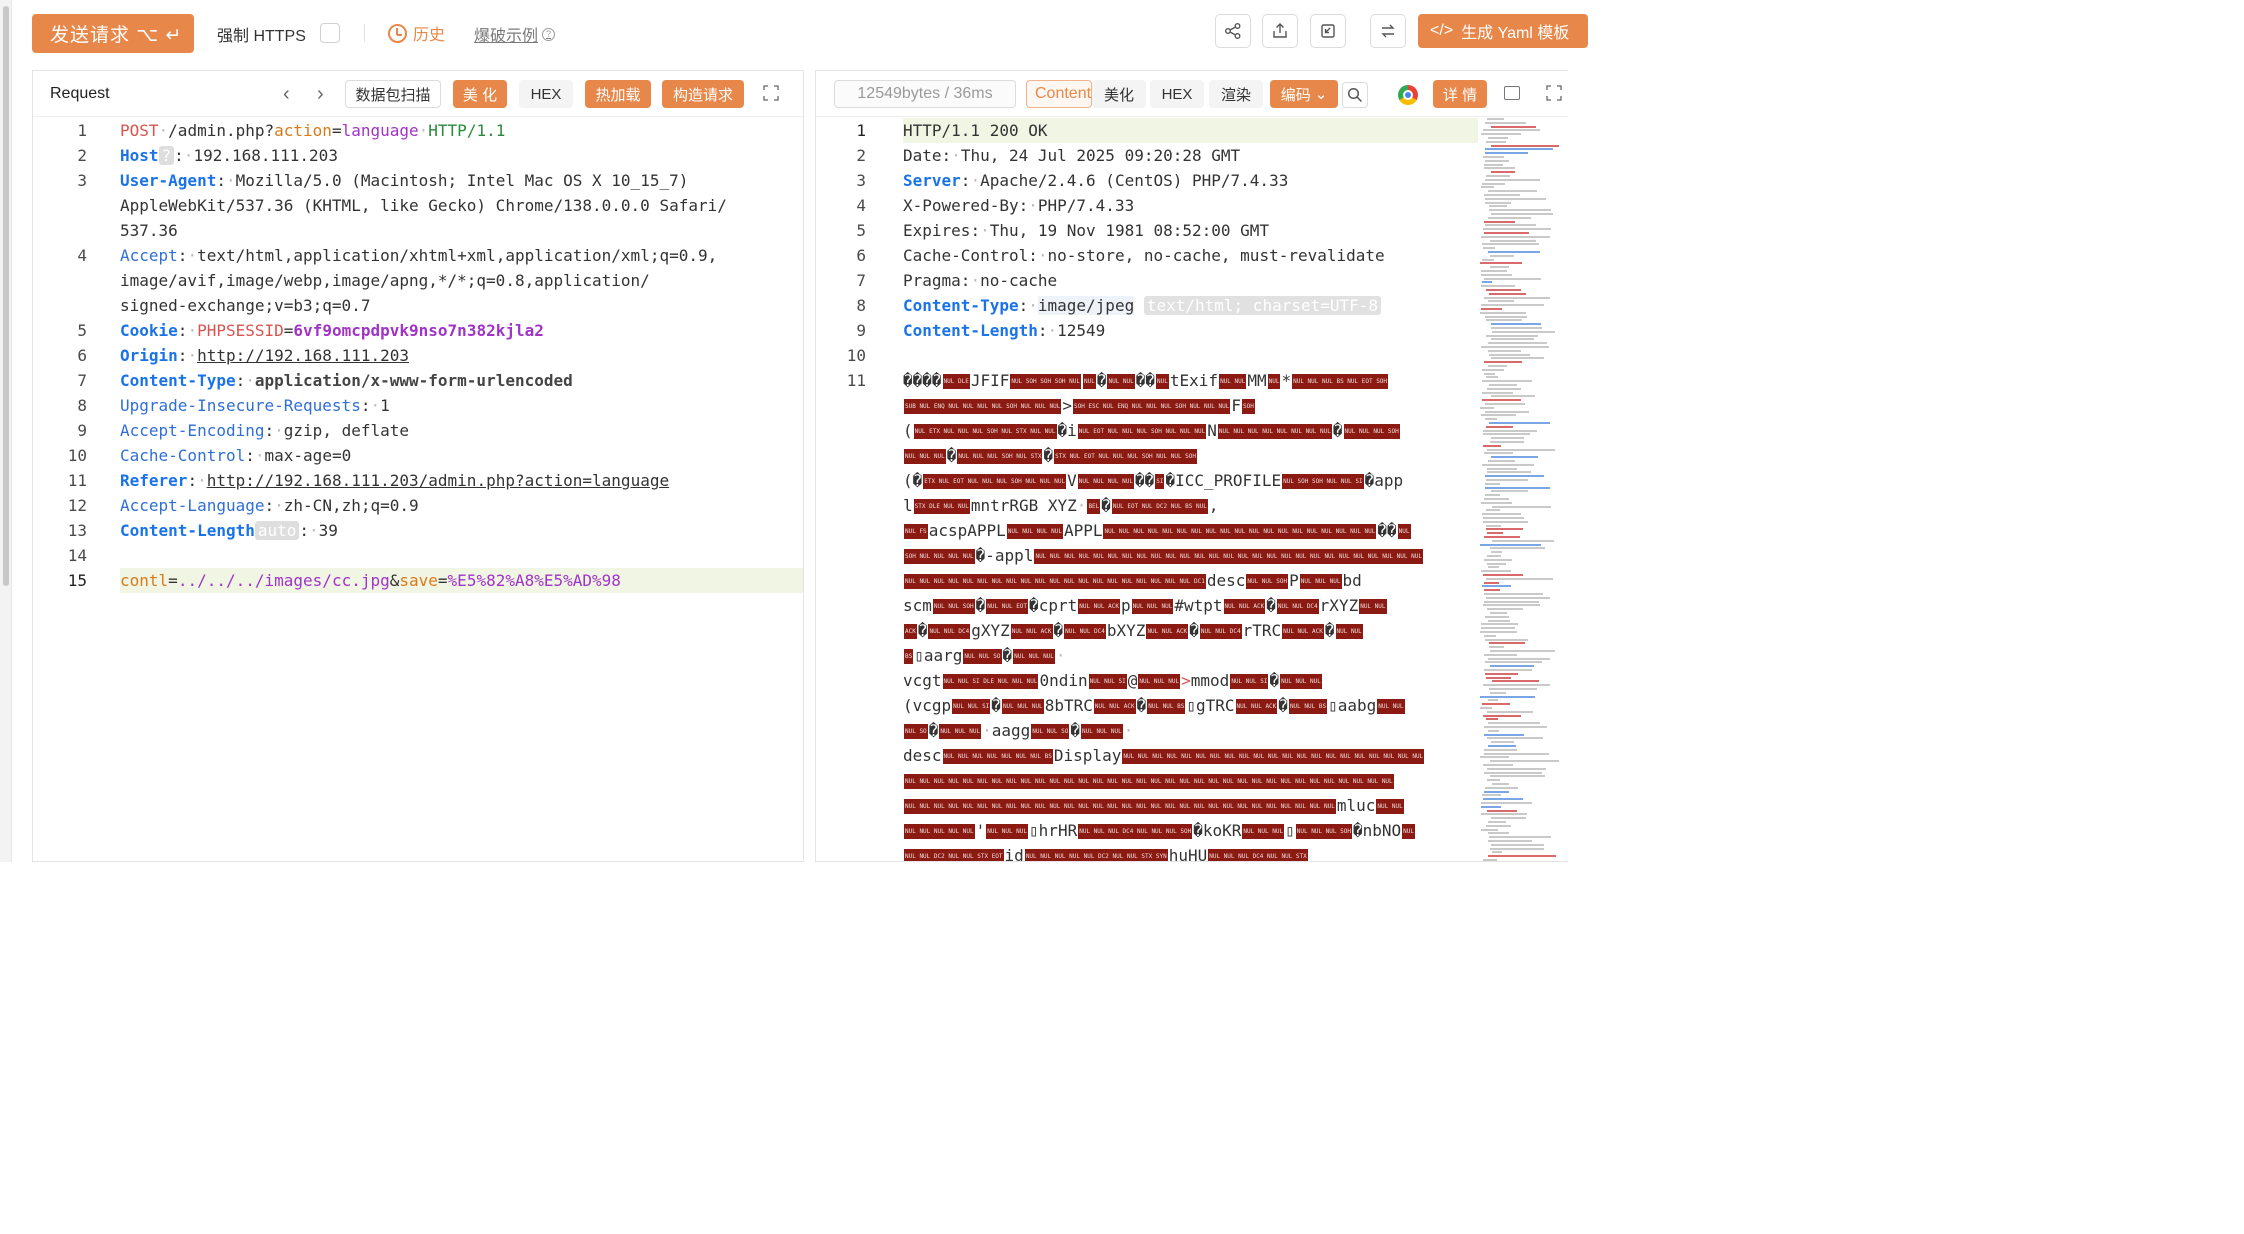  What do you see at coordinates (1304, 94) in the screenshot?
I see `encoding-button: 编码 ⌄` at bounding box center [1304, 94].